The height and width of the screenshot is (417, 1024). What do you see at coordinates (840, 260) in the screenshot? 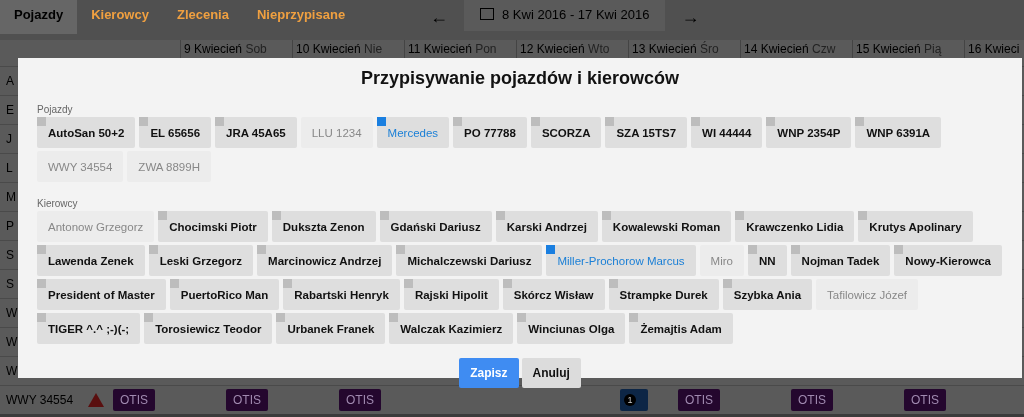
I see `toggle-chip: Nojman Tadek` at bounding box center [840, 260].